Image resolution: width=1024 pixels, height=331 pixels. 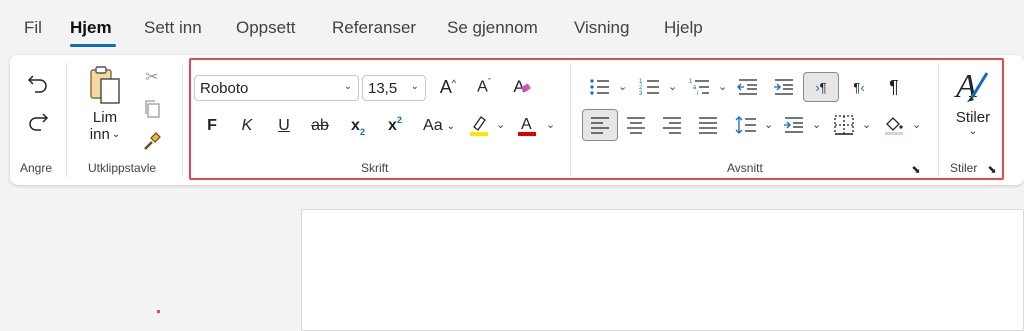 I want to click on borders-icon, so click(x=844, y=125).